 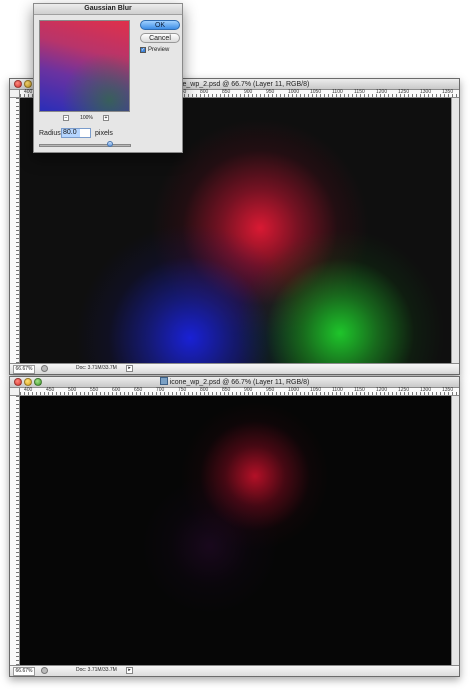 What do you see at coordinates (72, 390) in the screenshot?
I see `ruler-label: 500` at bounding box center [72, 390].